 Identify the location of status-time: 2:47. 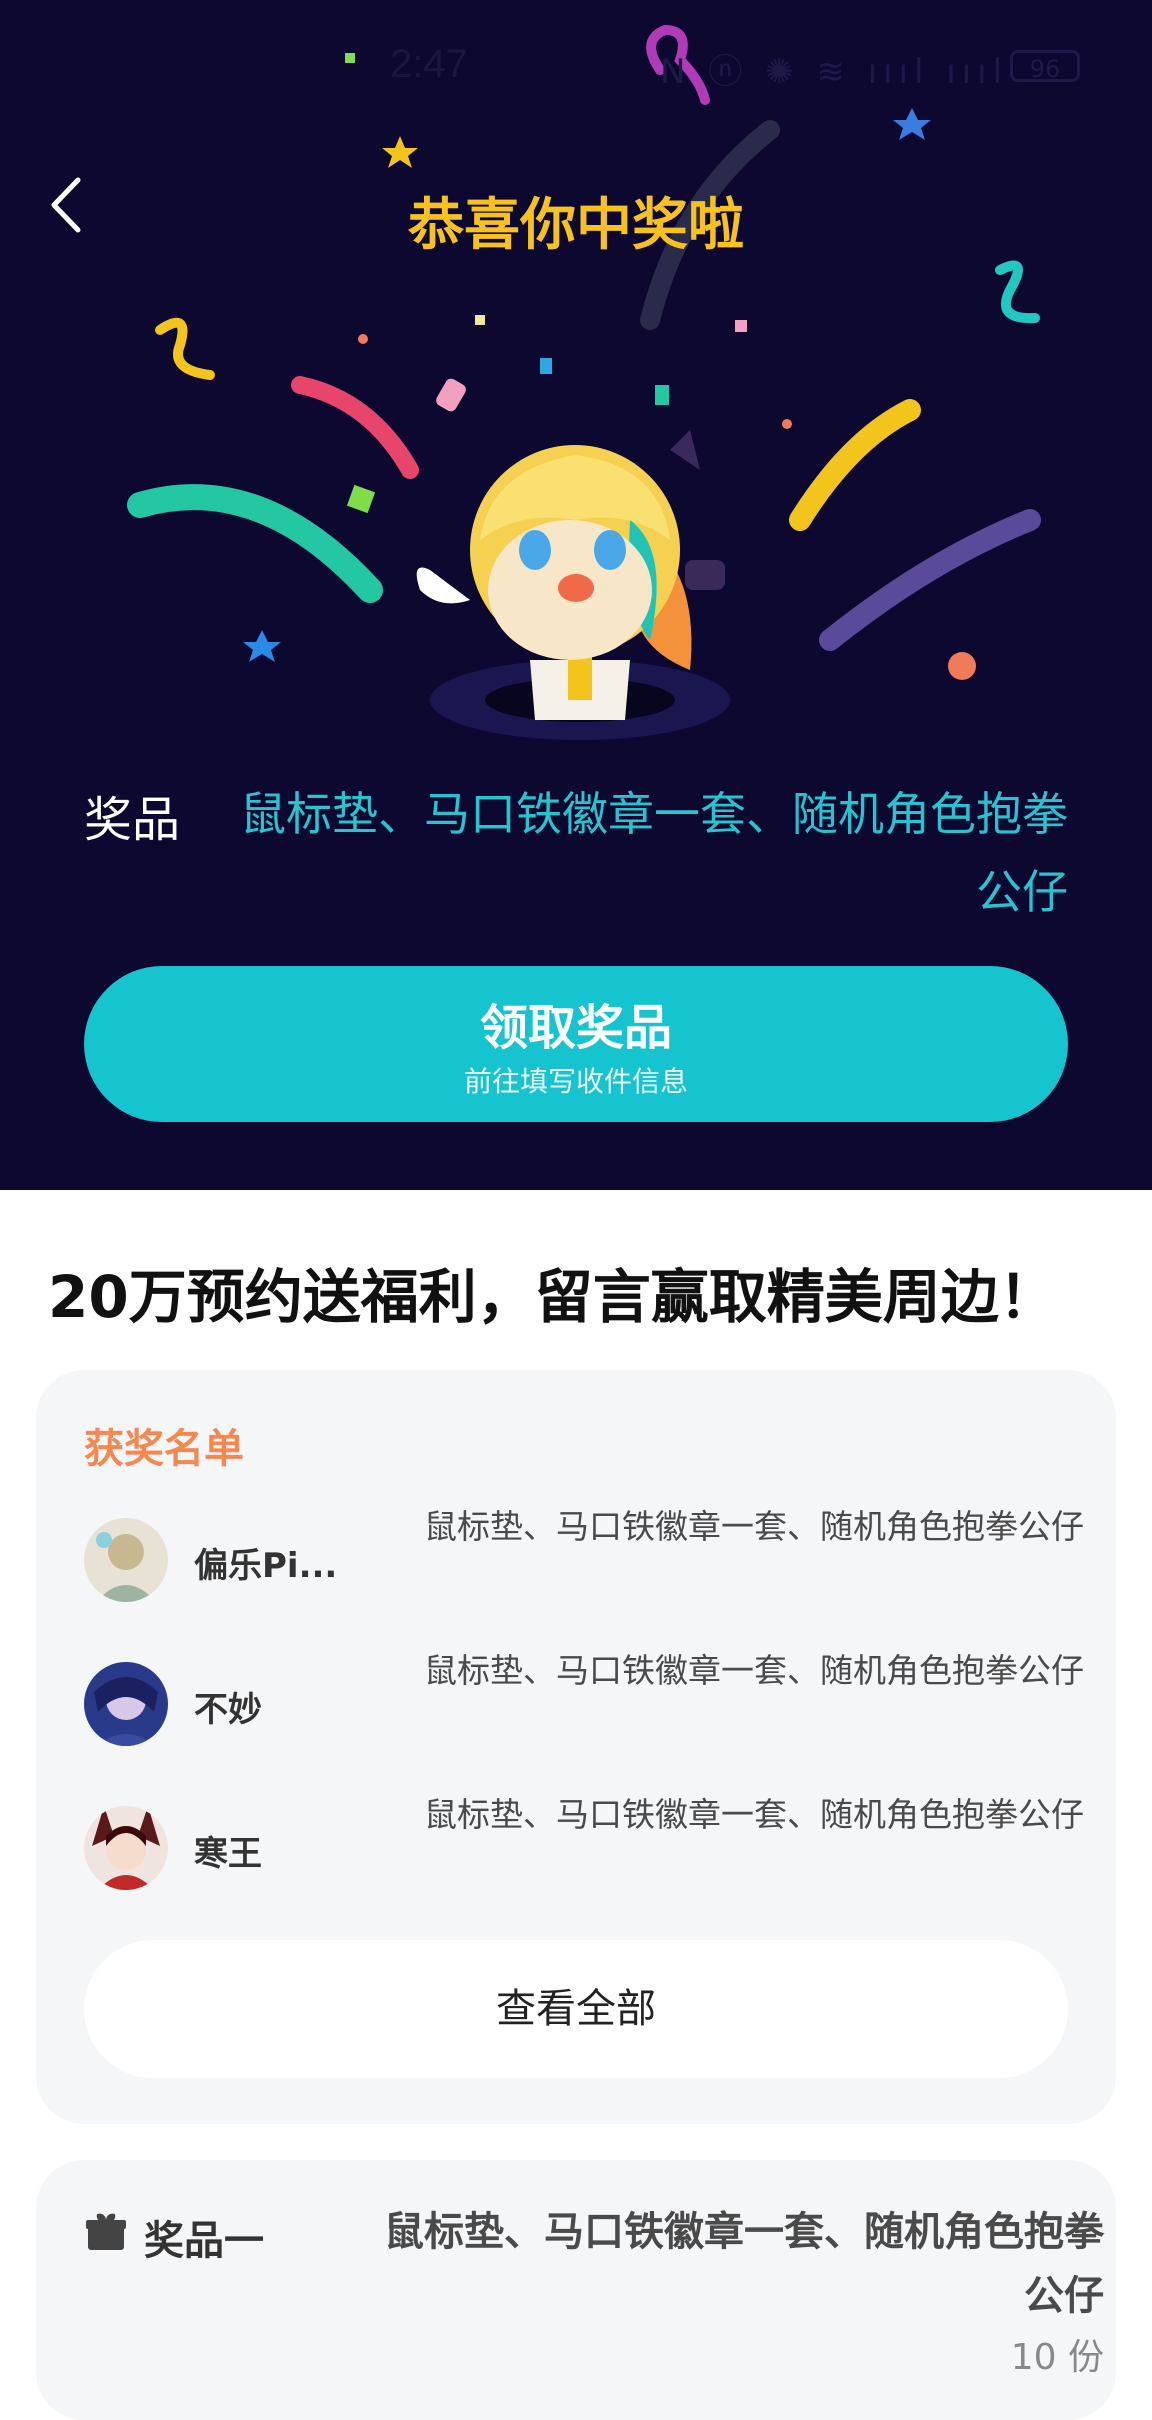
(429, 64).